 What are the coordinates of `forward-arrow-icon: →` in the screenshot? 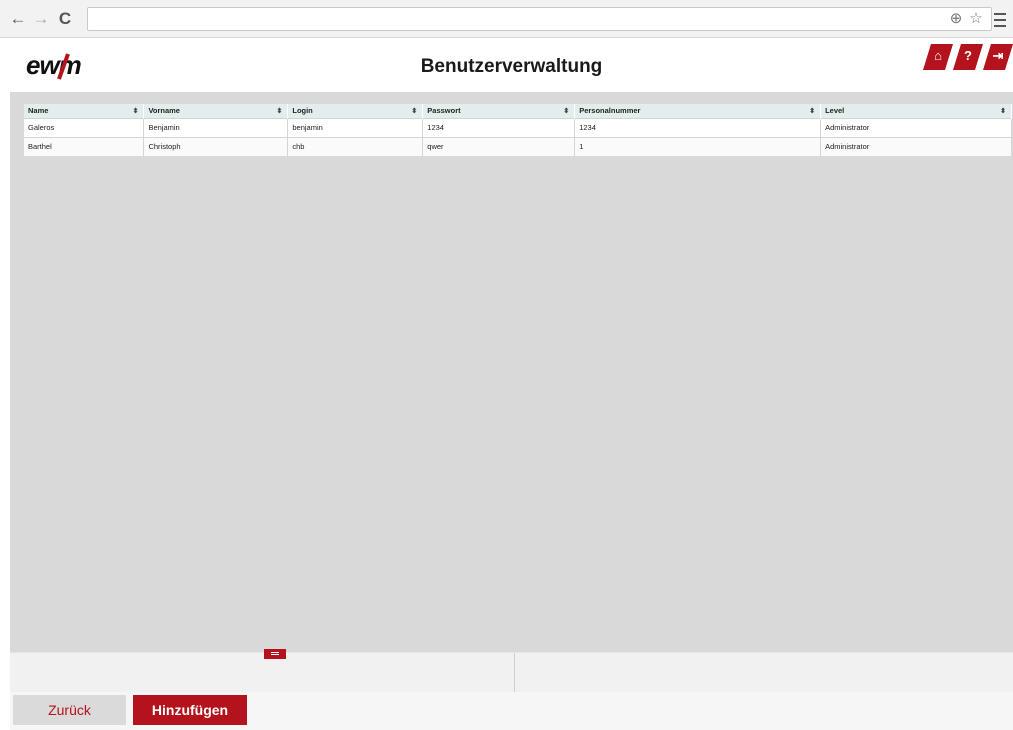 It's located at (41, 19).